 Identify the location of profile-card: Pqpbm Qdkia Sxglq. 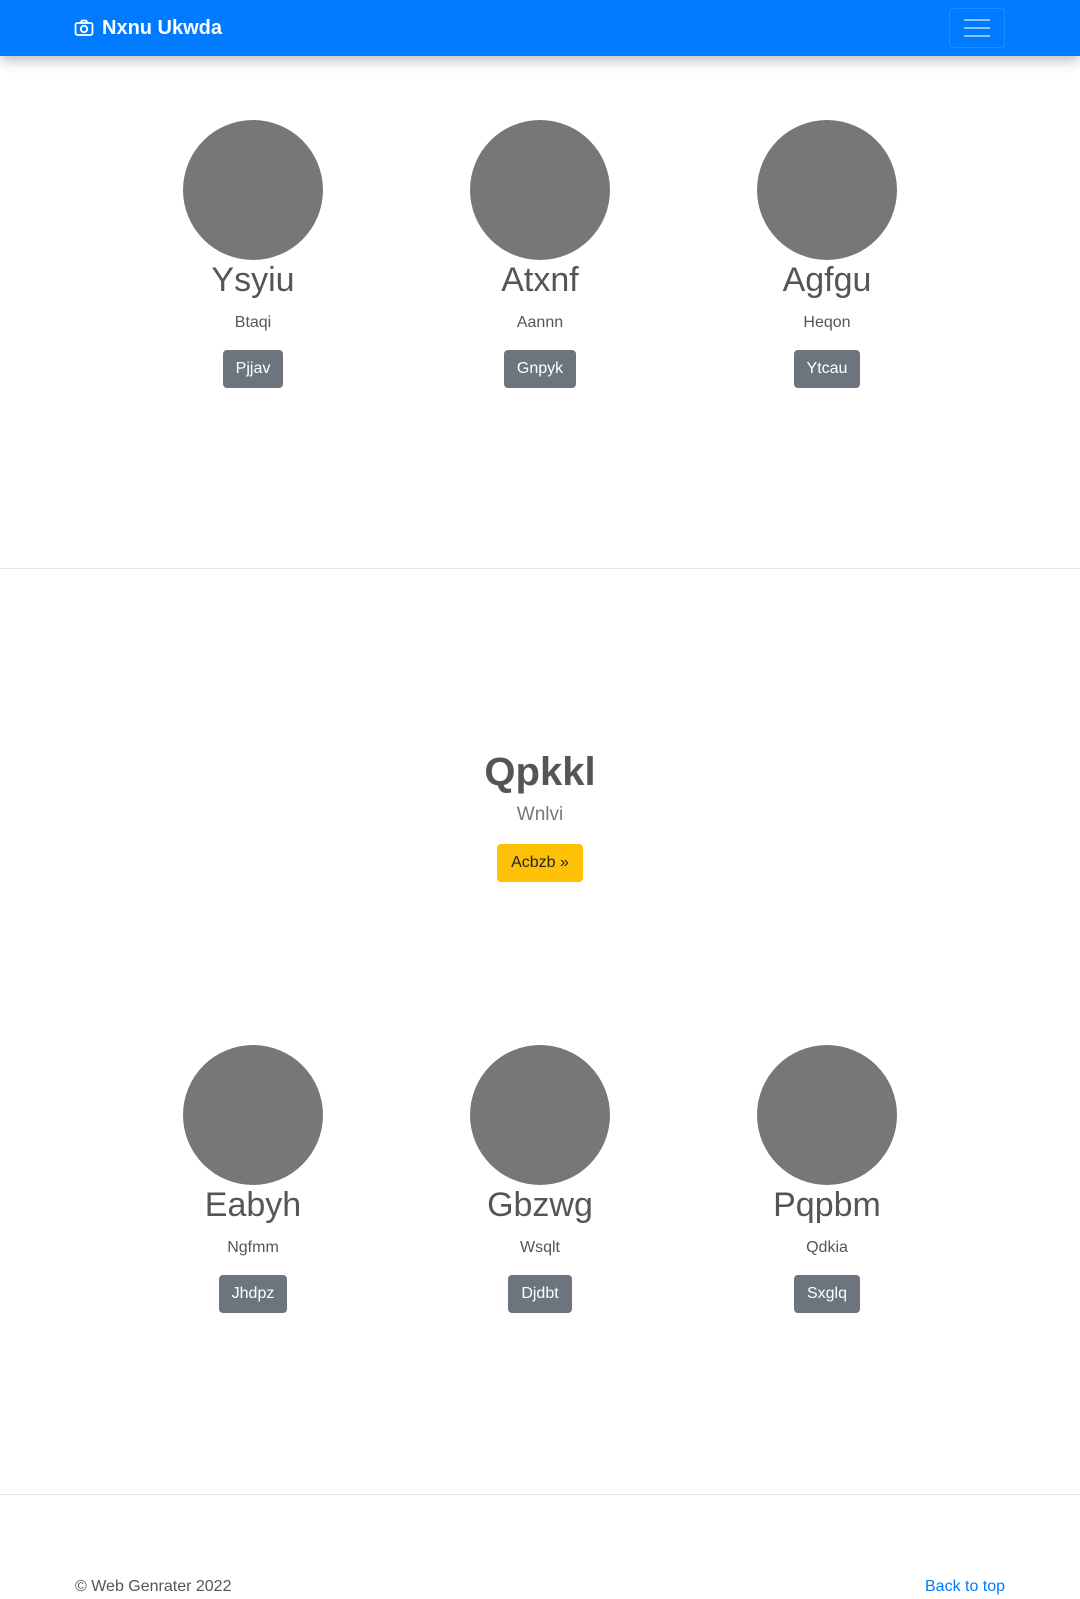
(827, 1179).